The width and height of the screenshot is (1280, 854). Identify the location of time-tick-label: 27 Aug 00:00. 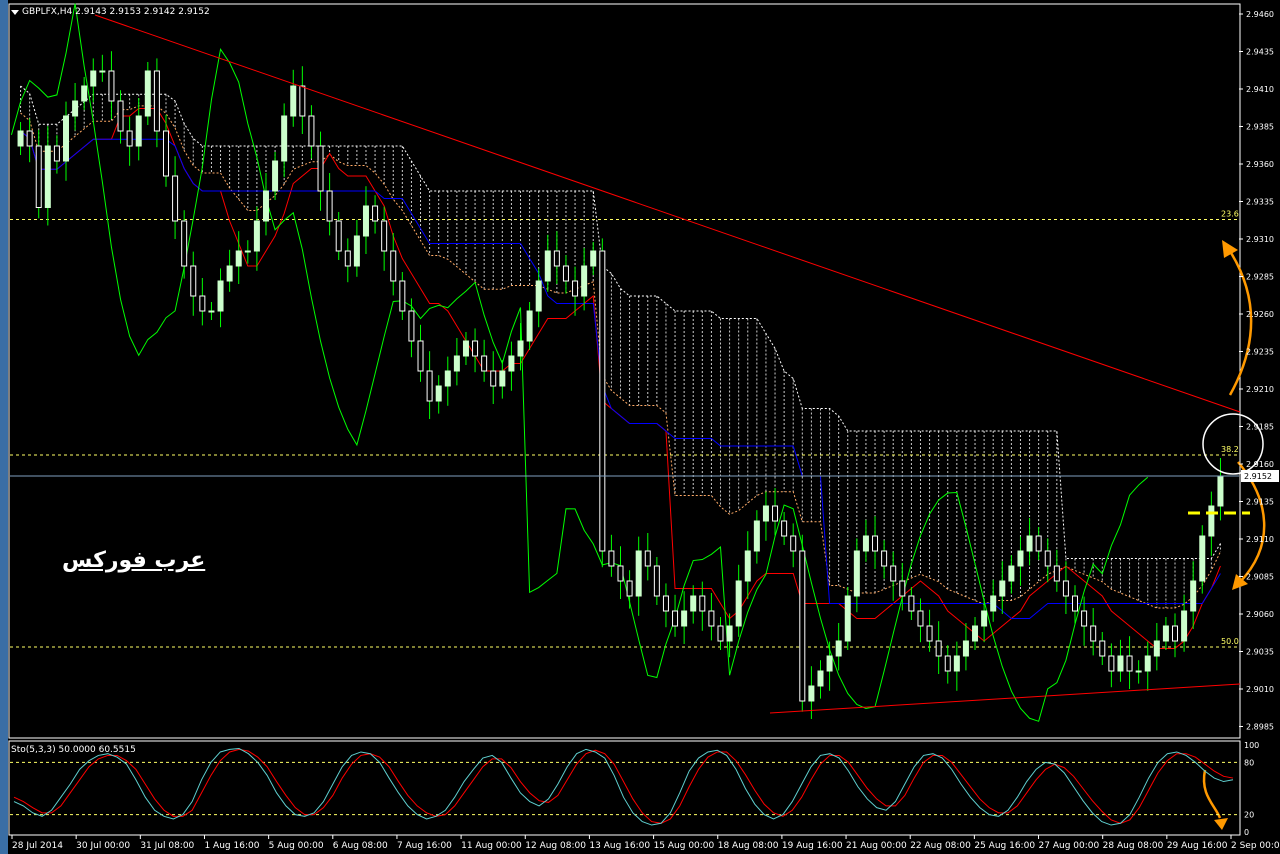
(1069, 846).